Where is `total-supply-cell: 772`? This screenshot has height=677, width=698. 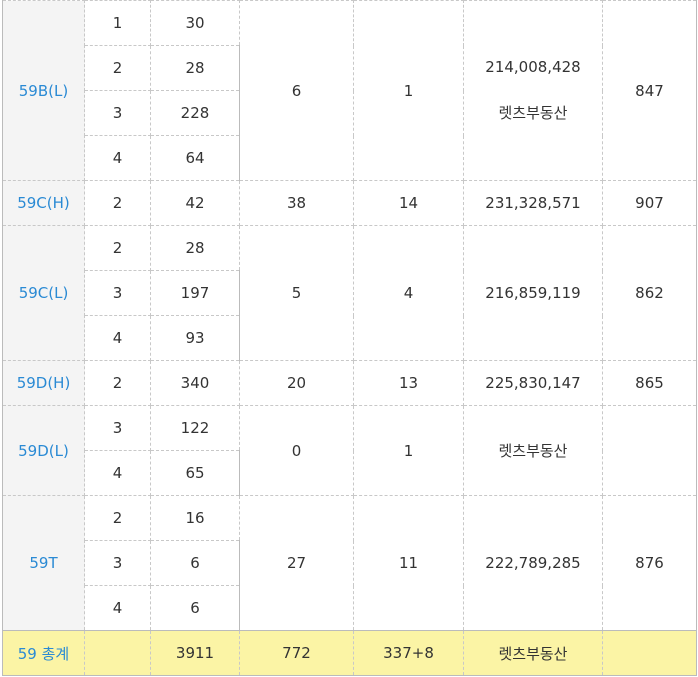 total-supply-cell: 772 is located at coordinates (296, 653).